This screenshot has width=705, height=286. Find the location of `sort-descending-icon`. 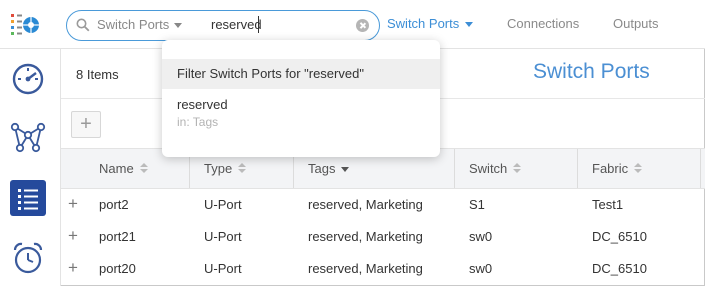

sort-descending-icon is located at coordinates (345, 169).